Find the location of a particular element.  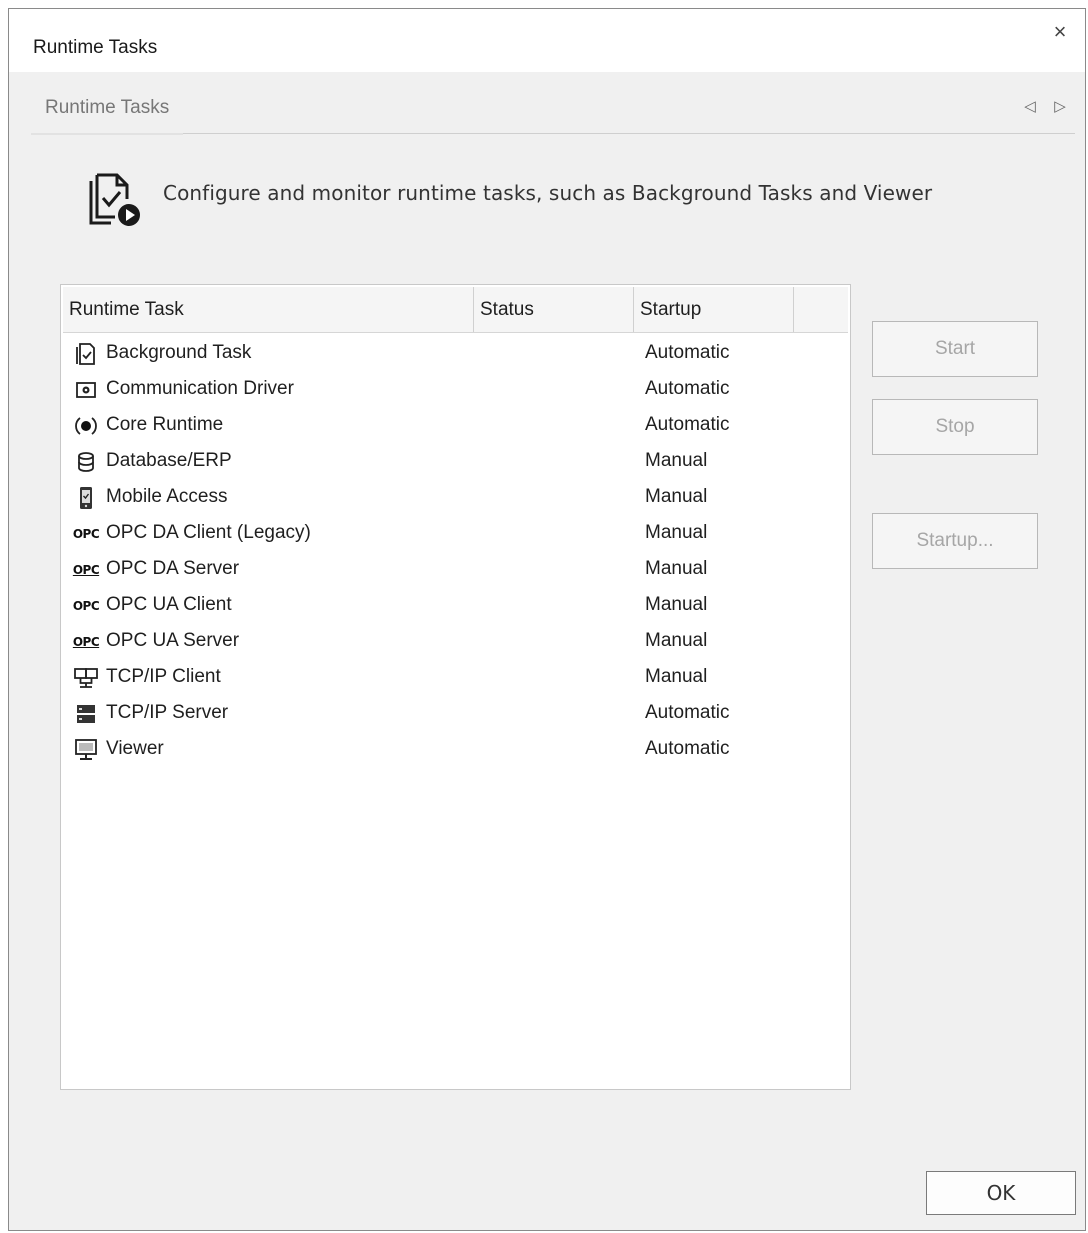

list-item: Database/ERP Manual is located at coordinates (455, 462).